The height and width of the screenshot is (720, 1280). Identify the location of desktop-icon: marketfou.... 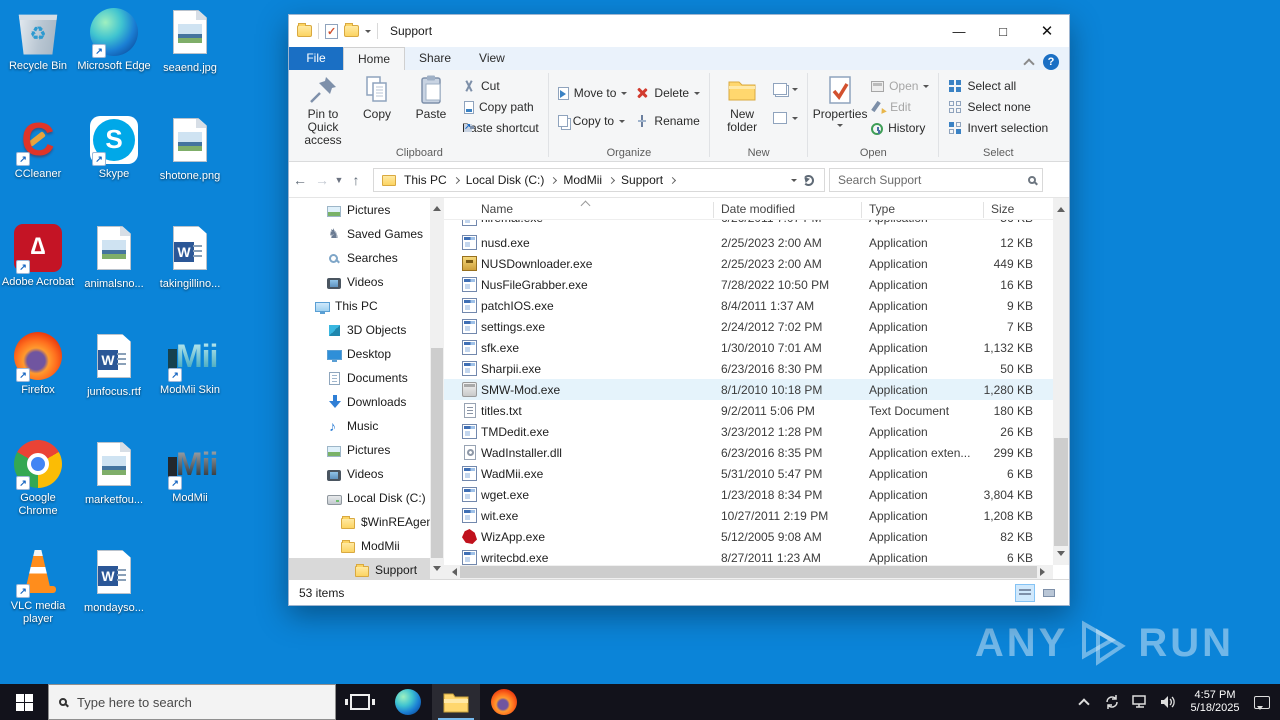
(114, 490).